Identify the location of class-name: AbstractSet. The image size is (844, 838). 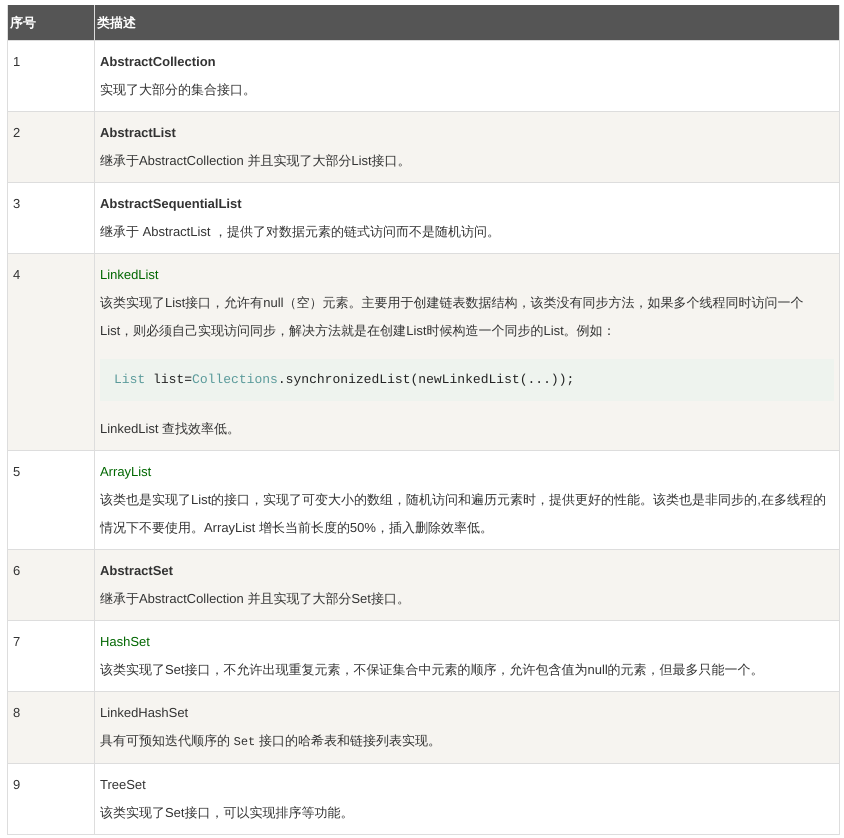
(136, 570).